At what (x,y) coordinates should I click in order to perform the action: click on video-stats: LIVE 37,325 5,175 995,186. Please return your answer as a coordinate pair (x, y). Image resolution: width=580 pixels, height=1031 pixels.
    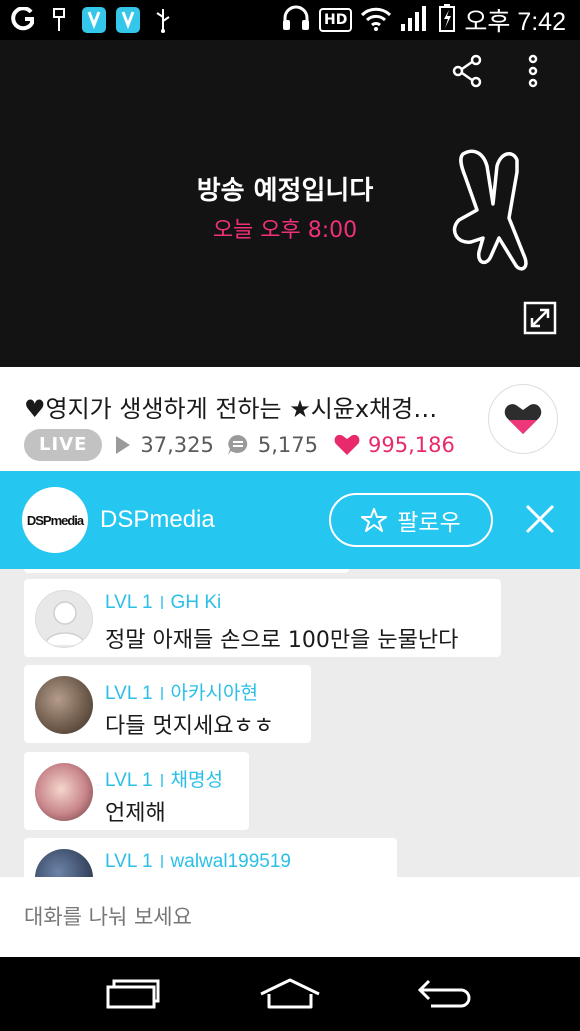
    Looking at the image, I should click on (239, 445).